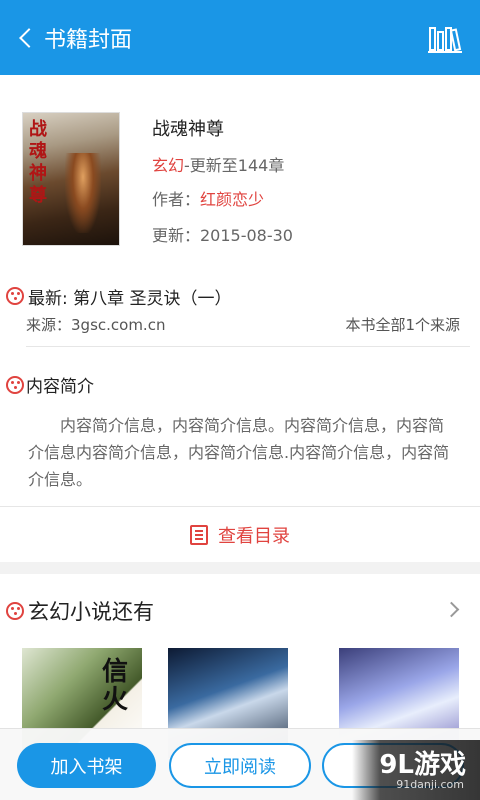 This screenshot has width=480, height=800. What do you see at coordinates (243, 324) in the screenshot?
I see `source-row: 来源：3gsc.com.cn 本书全部1个来源` at bounding box center [243, 324].